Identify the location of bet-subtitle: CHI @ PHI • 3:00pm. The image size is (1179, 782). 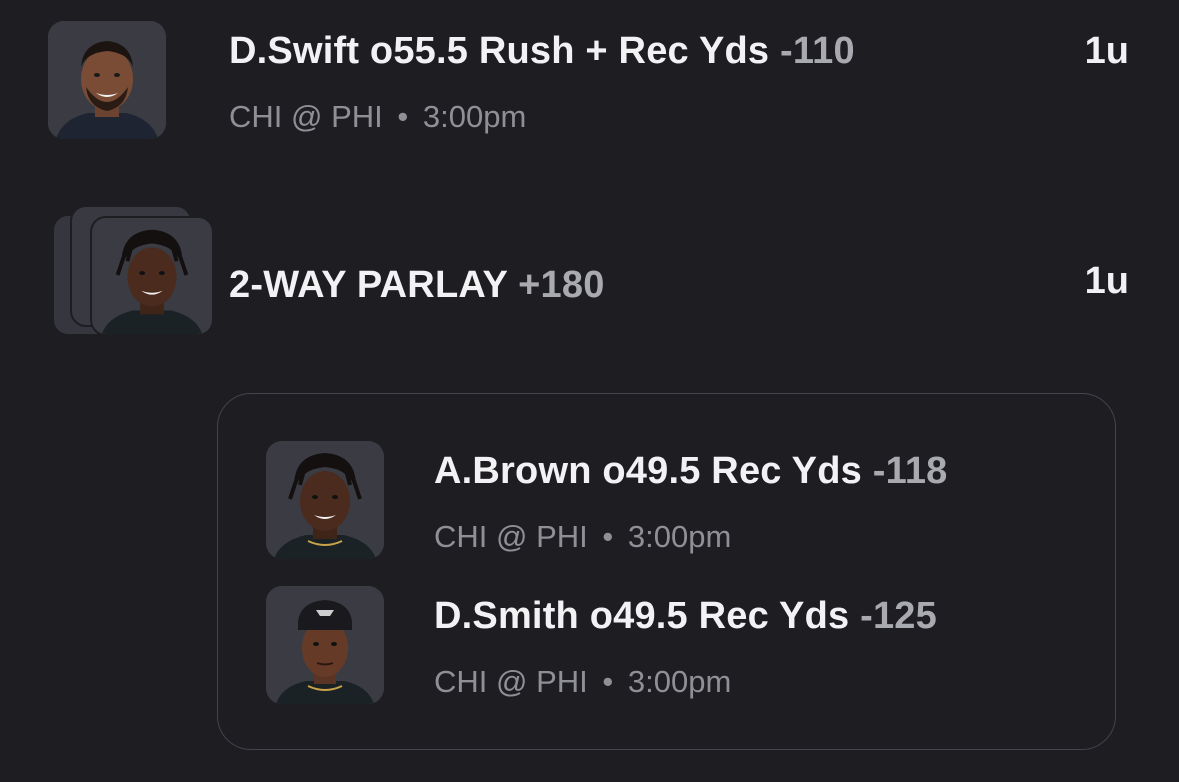
(377, 117).